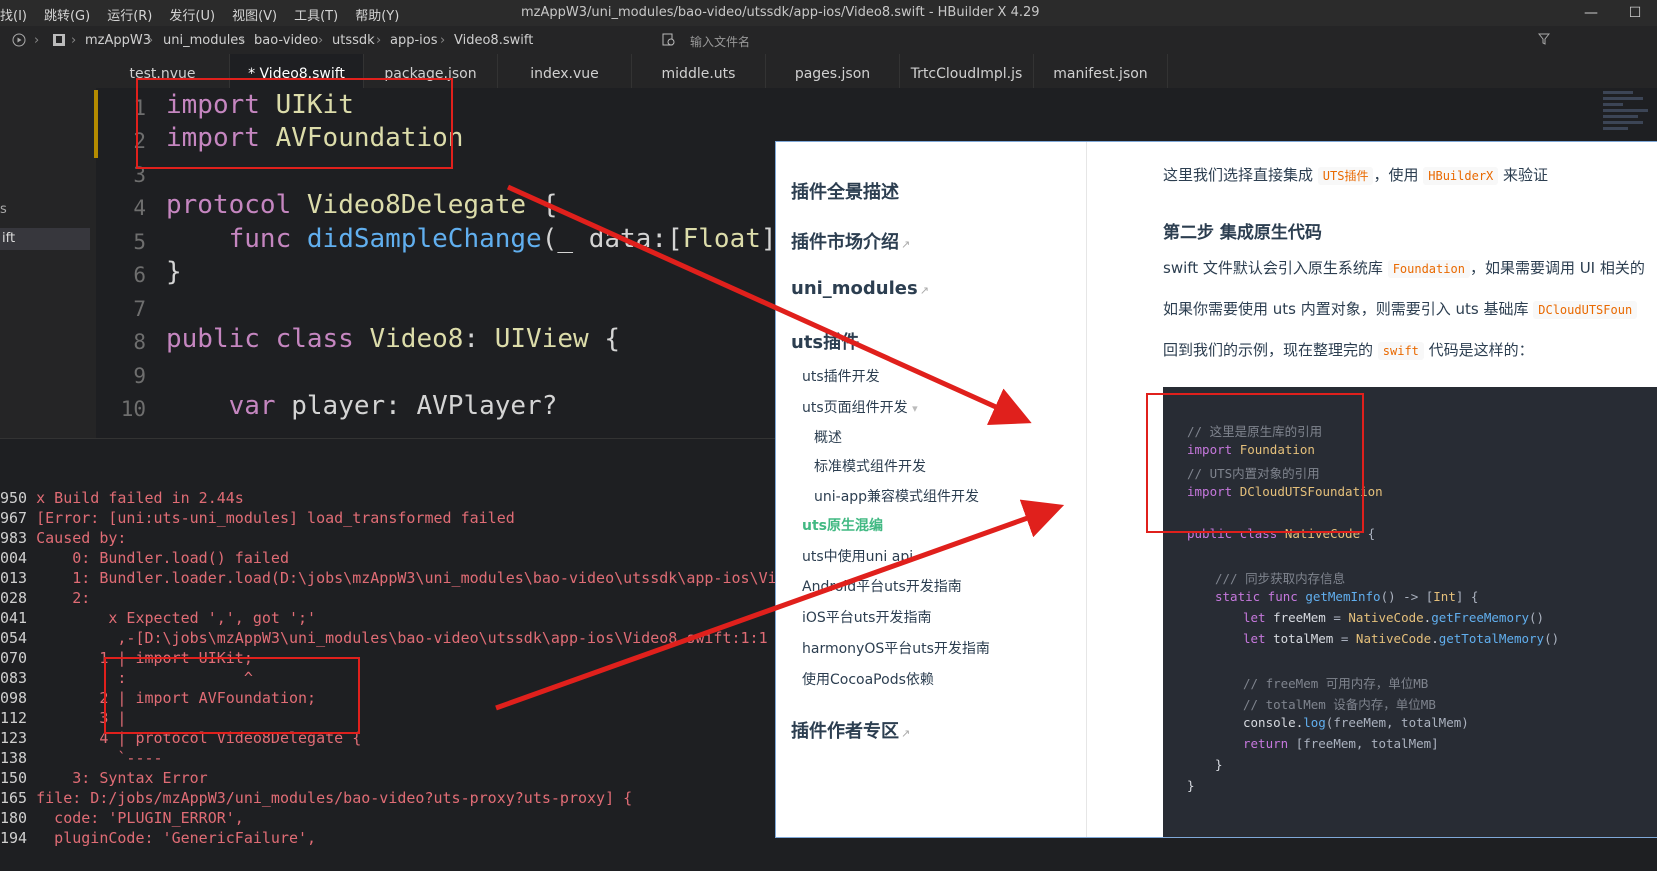 This screenshot has width=1657, height=871. I want to click on code-punct: (), so click(1552, 638).